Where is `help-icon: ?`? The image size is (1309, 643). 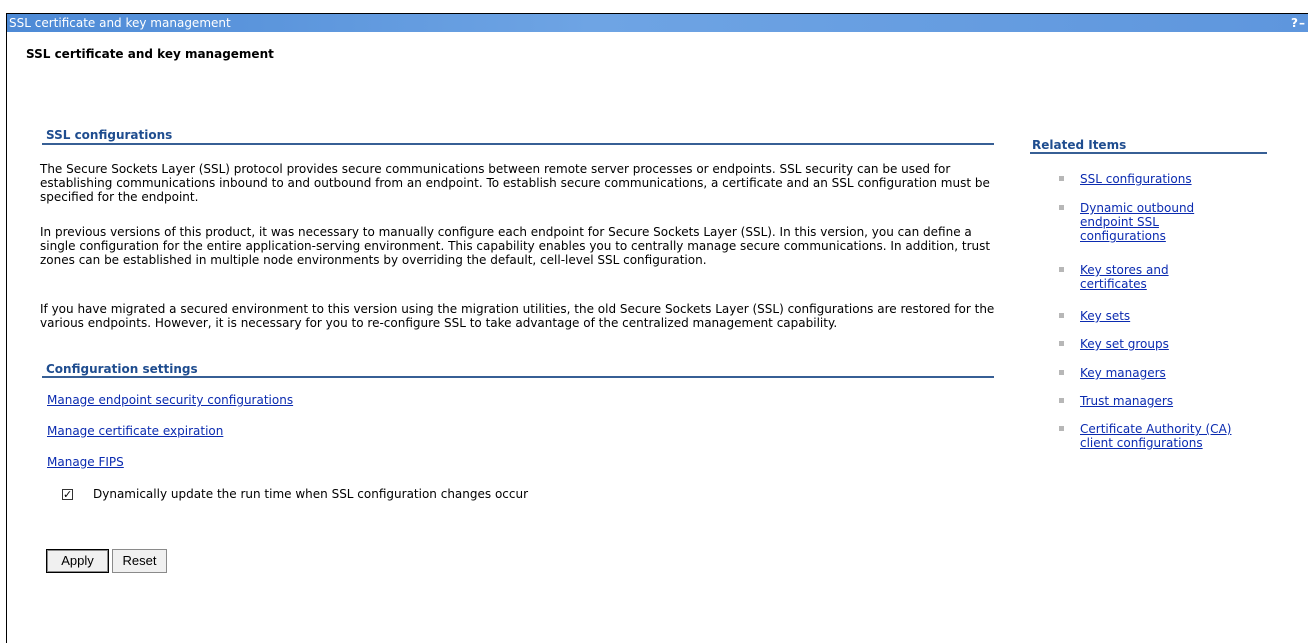
help-icon: ? is located at coordinates (1294, 23).